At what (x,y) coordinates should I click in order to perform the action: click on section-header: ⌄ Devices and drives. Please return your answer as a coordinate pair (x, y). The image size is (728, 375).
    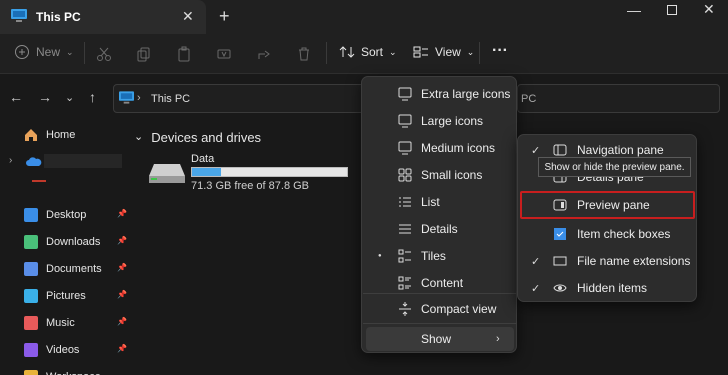
    Looking at the image, I should click on (197, 137).